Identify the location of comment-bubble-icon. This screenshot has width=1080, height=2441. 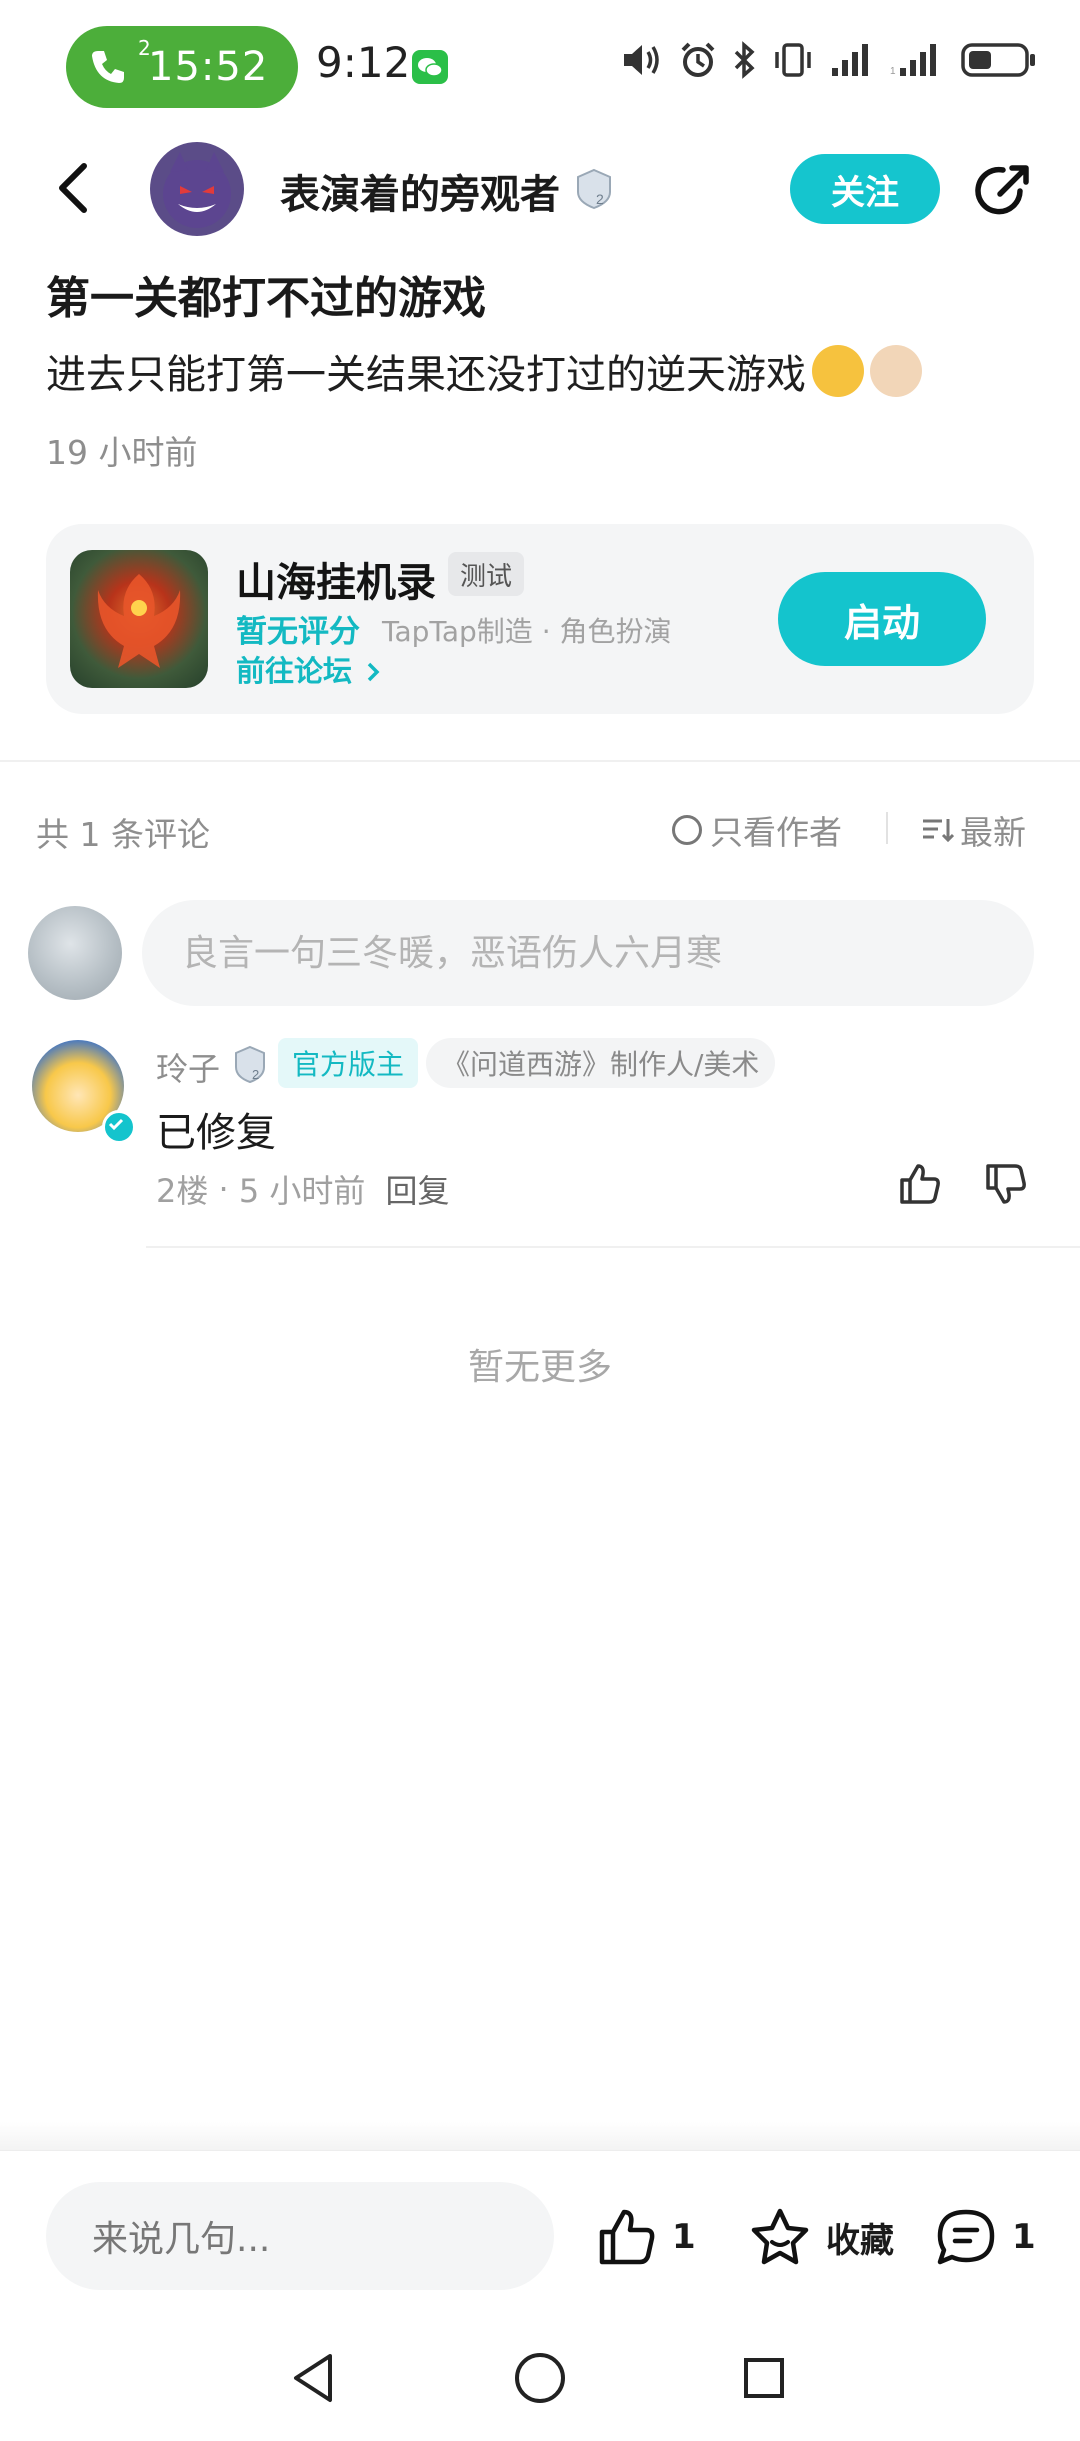
(966, 2237).